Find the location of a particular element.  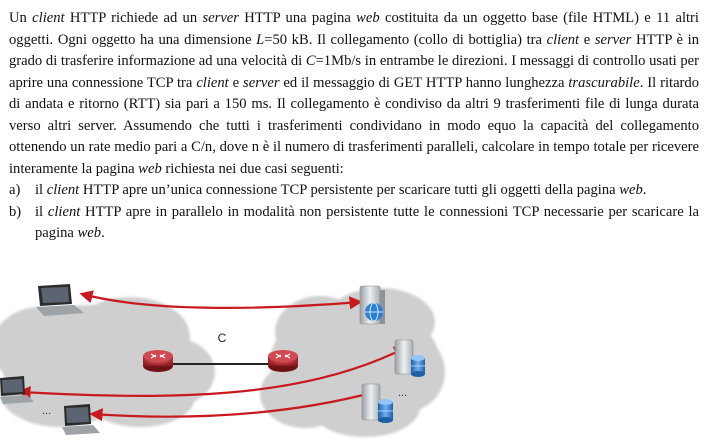

case-b-label: b) is located at coordinates (15, 211).